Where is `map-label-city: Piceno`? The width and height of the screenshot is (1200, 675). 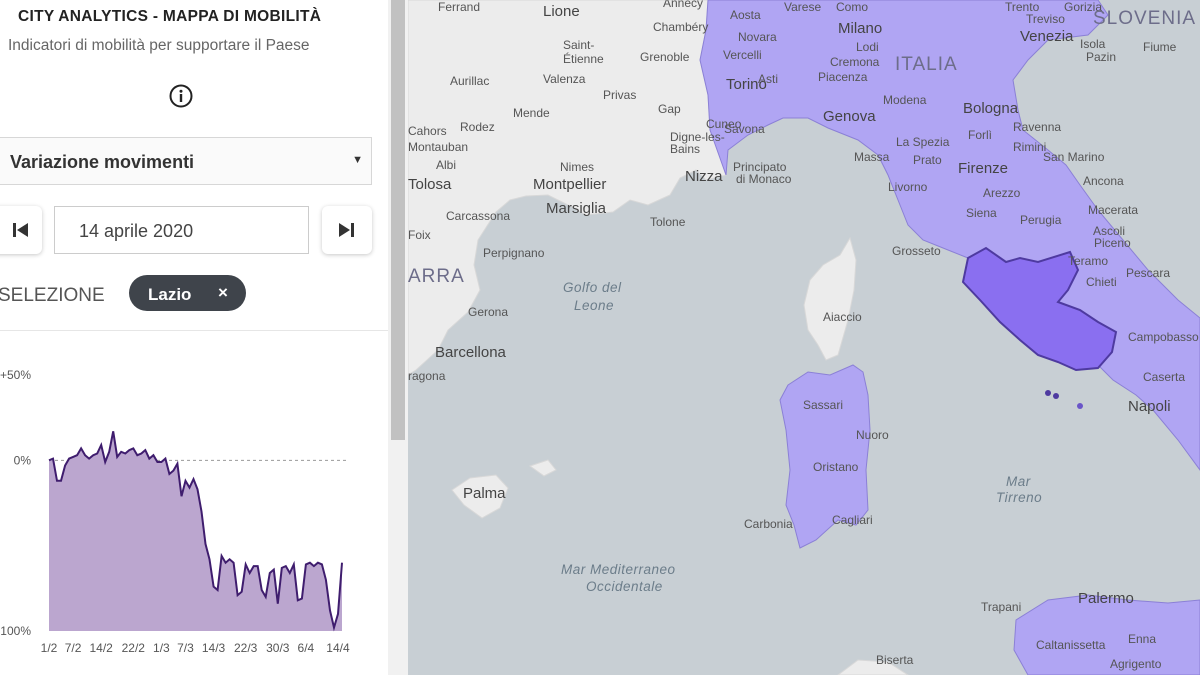
map-label-city: Piceno is located at coordinates (1112, 243).